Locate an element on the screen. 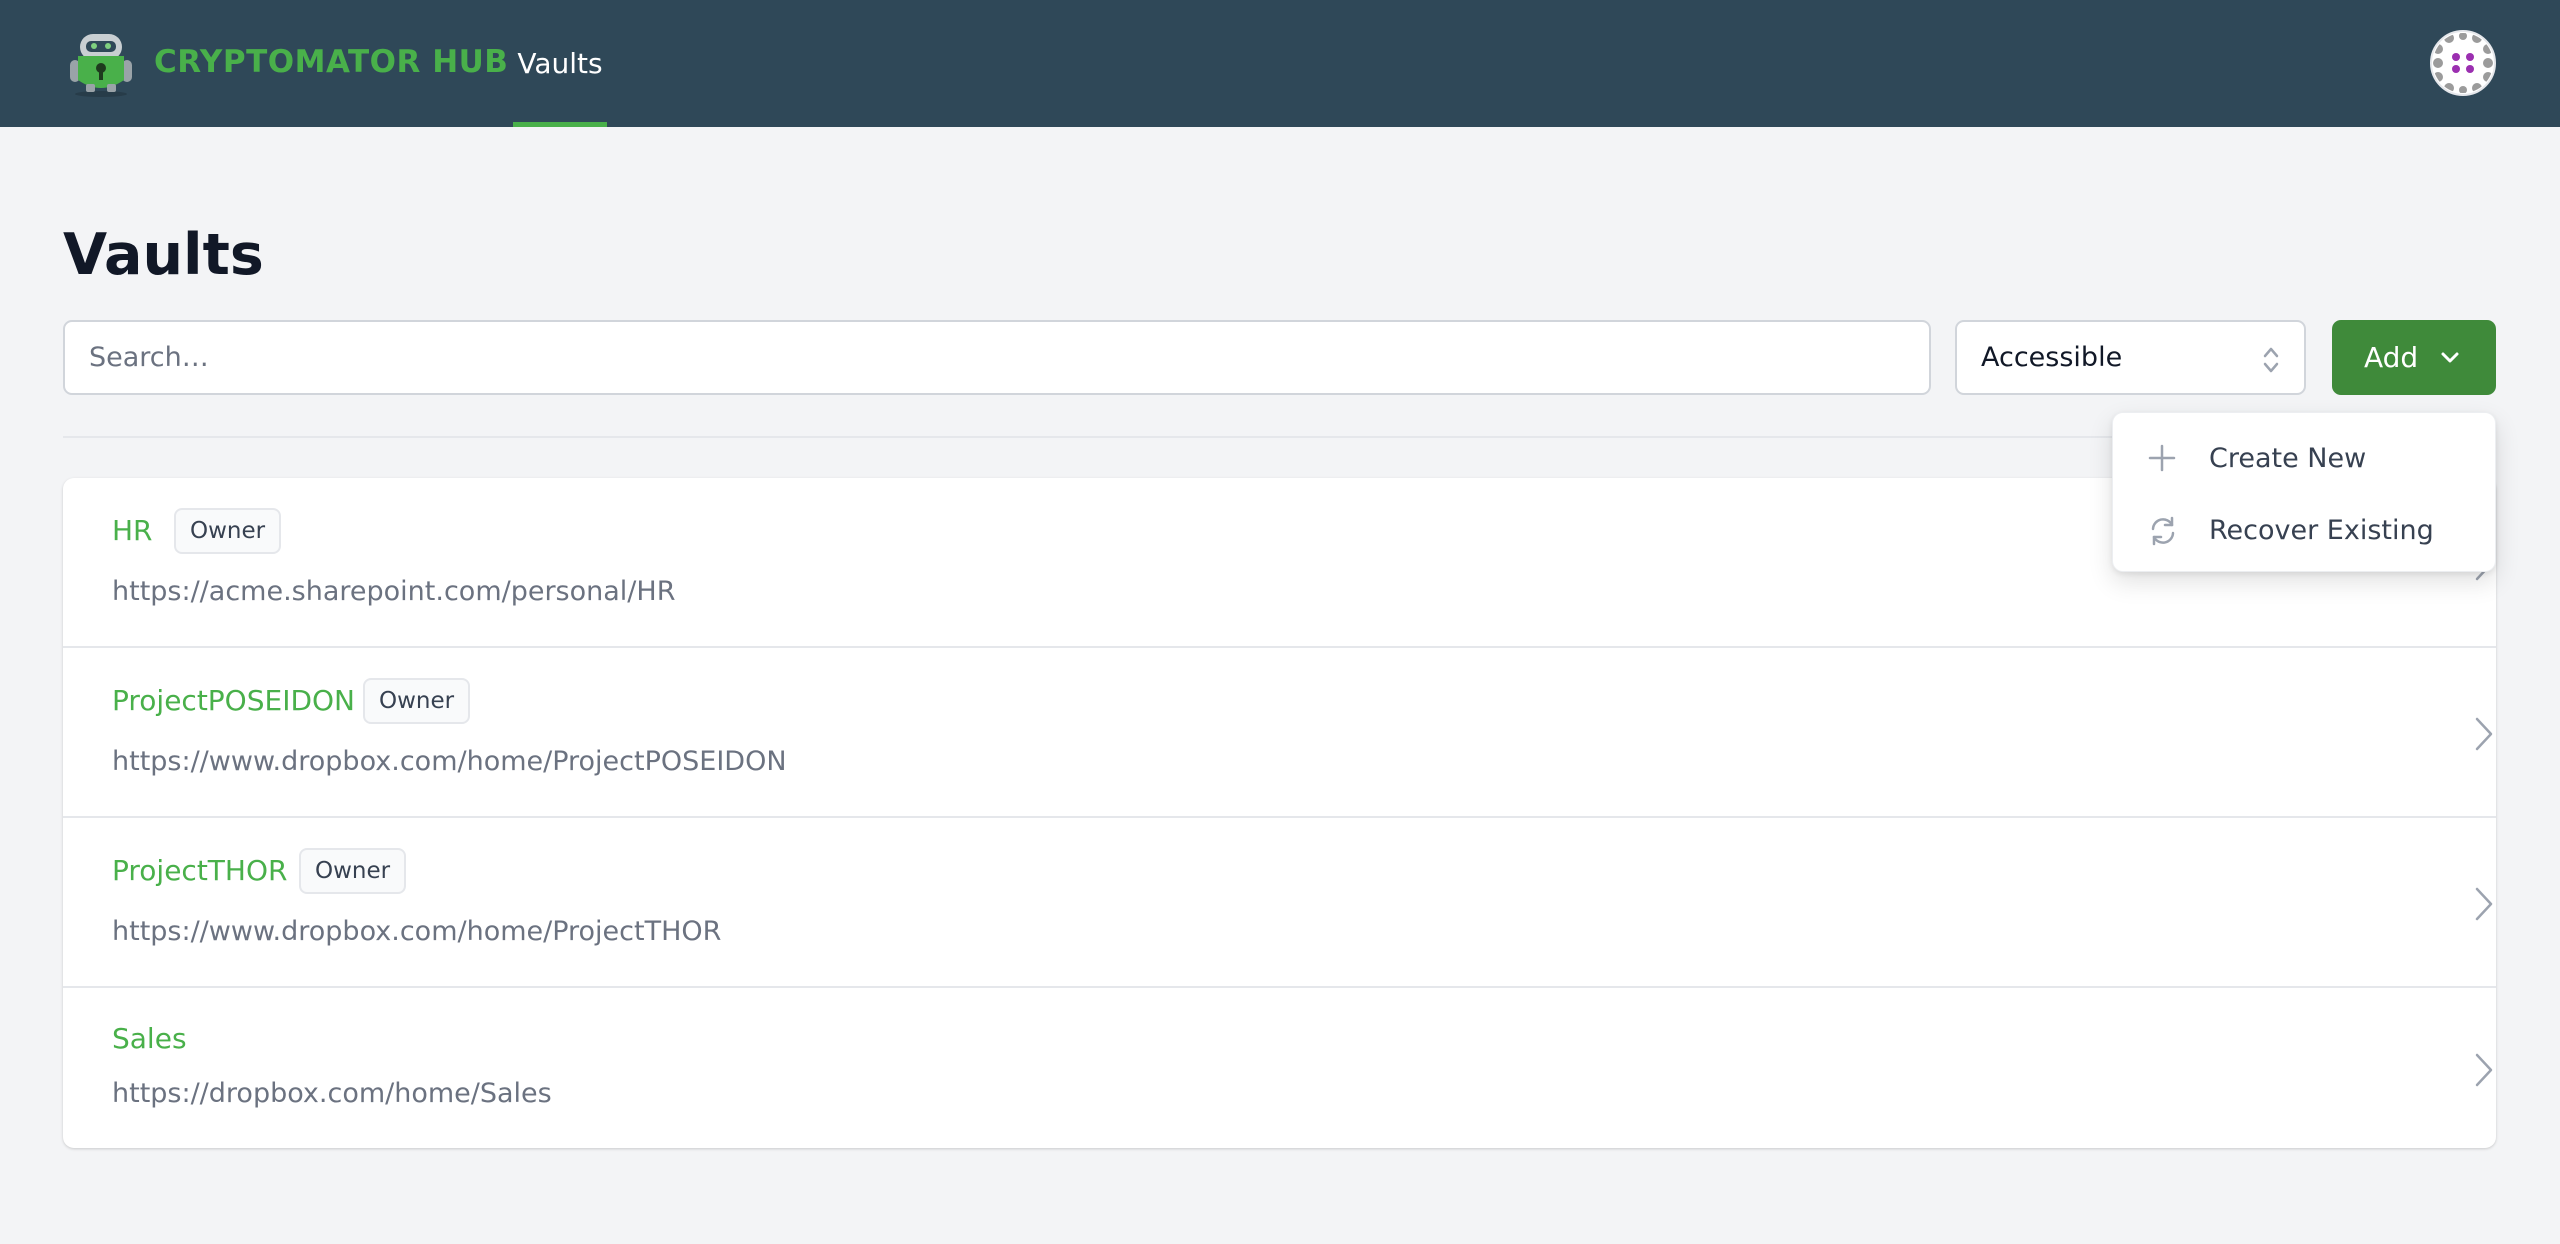 The width and height of the screenshot is (2560, 1244). nav-tab-label: Vaults is located at coordinates (560, 63).